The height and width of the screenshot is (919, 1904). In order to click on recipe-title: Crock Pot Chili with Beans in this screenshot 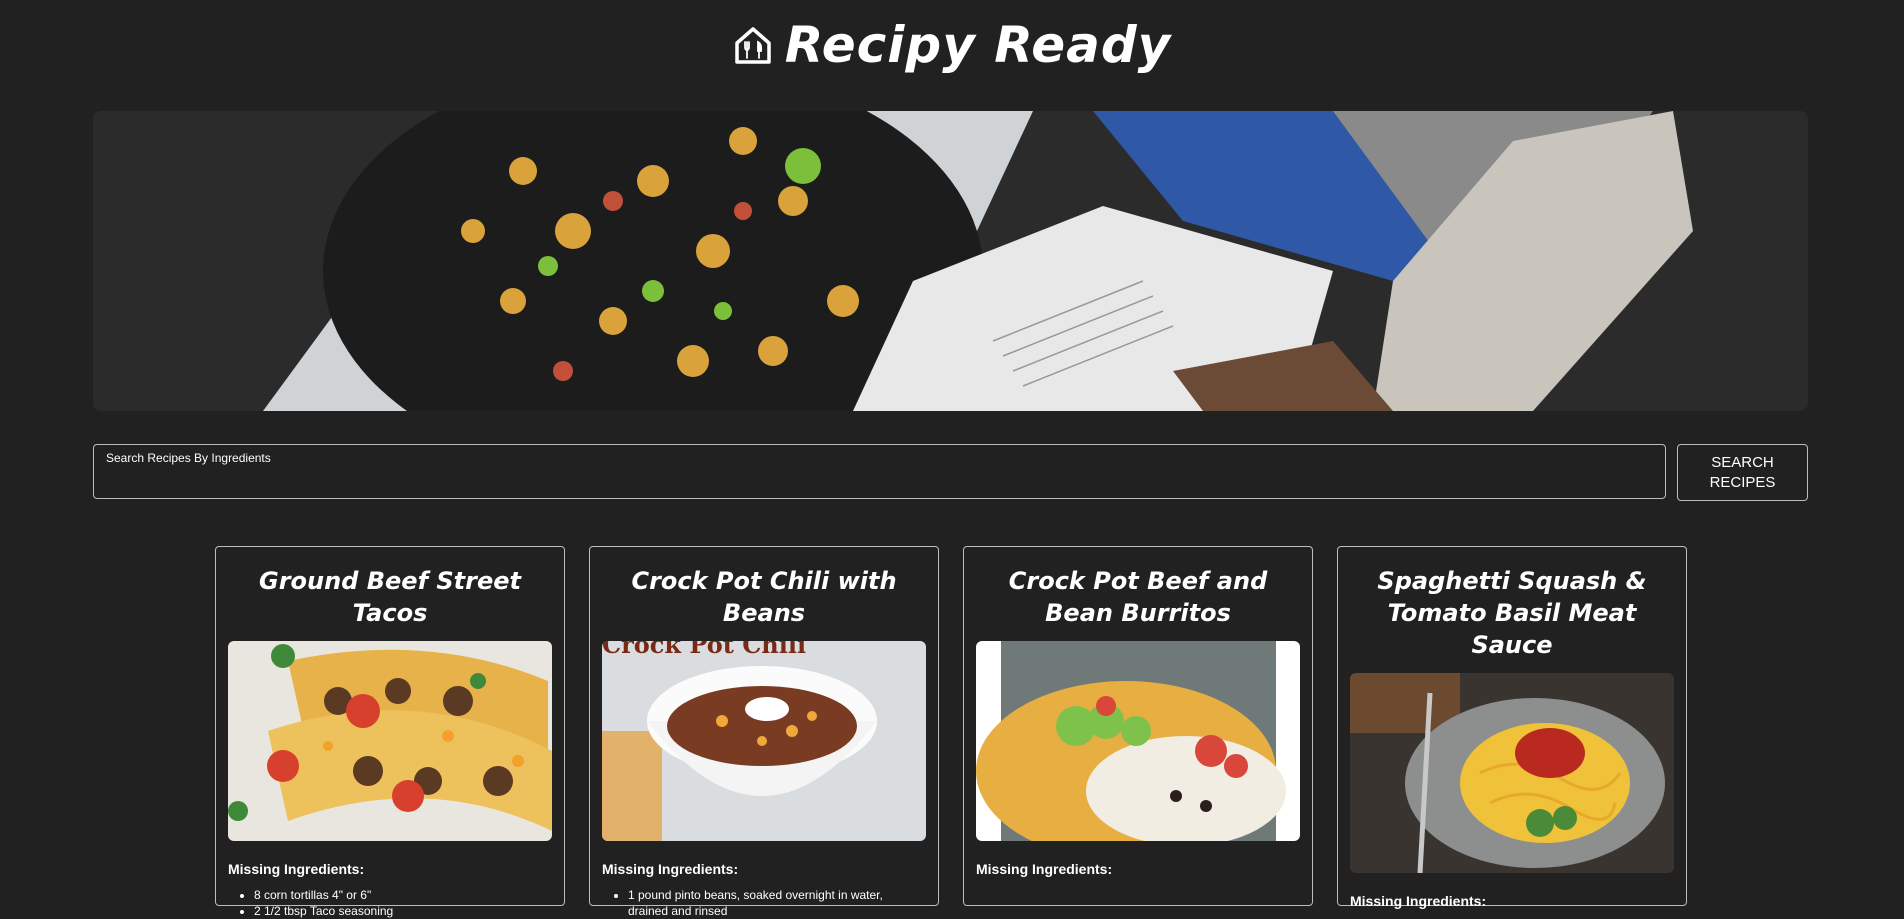, I will do `click(764, 597)`.